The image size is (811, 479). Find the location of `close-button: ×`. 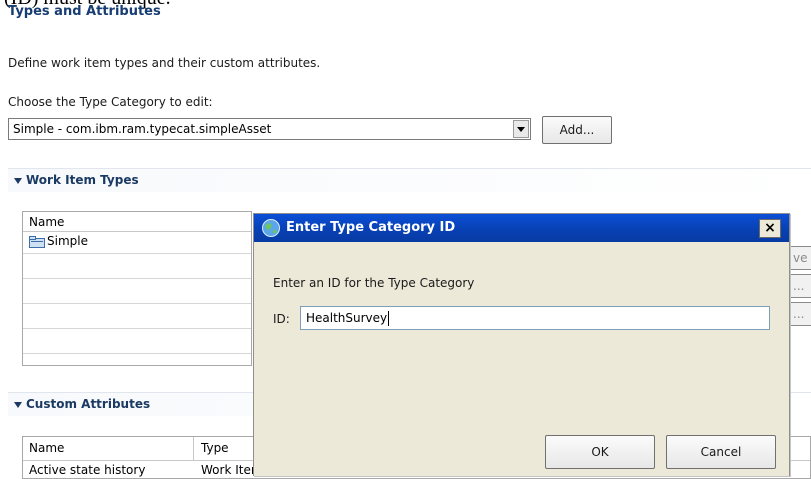

close-button: × is located at coordinates (770, 228).